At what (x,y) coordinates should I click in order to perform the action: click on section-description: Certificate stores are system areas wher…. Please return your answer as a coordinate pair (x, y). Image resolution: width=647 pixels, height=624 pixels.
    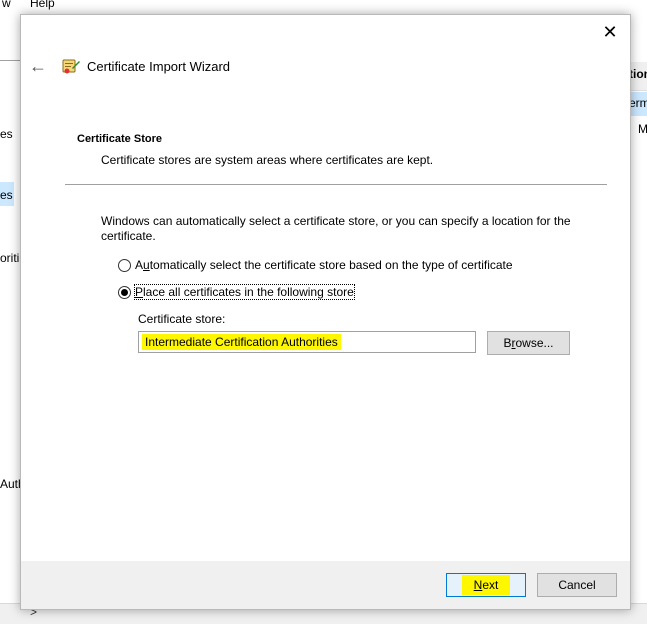
    Looking at the image, I should click on (267, 160).